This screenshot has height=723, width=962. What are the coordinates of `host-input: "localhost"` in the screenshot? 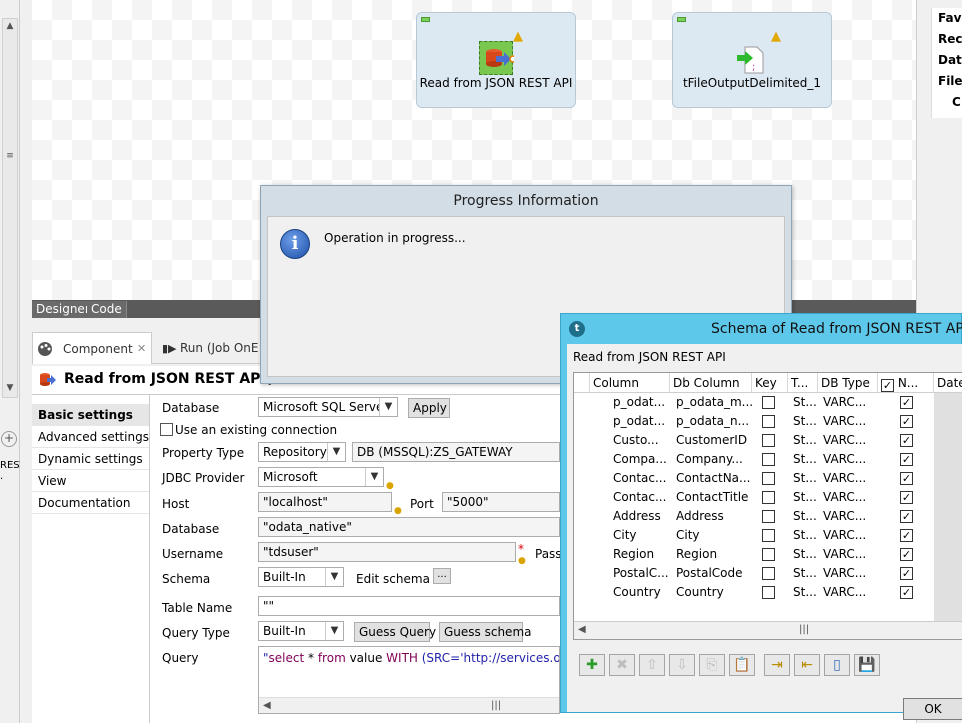 It's located at (325, 502).